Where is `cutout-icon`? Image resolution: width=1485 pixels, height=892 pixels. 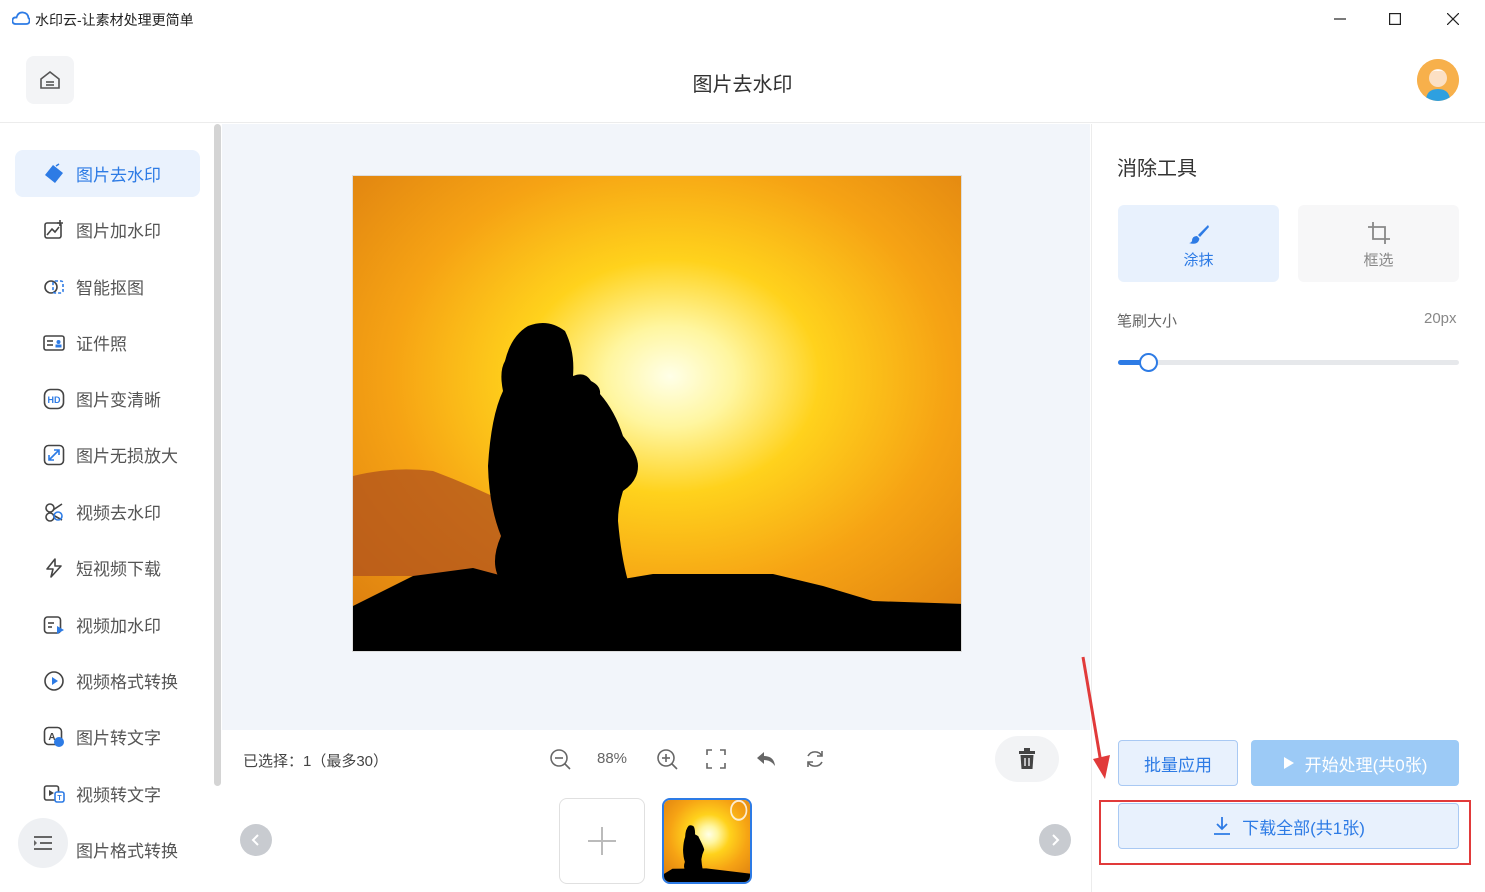 cutout-icon is located at coordinates (54, 287).